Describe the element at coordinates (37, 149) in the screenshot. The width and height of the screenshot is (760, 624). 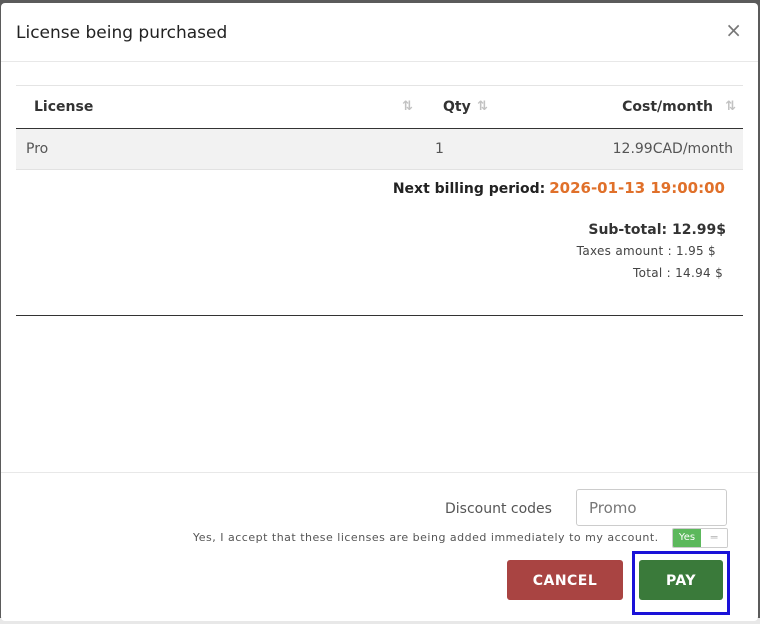
I see `cell-license: Pro` at that location.